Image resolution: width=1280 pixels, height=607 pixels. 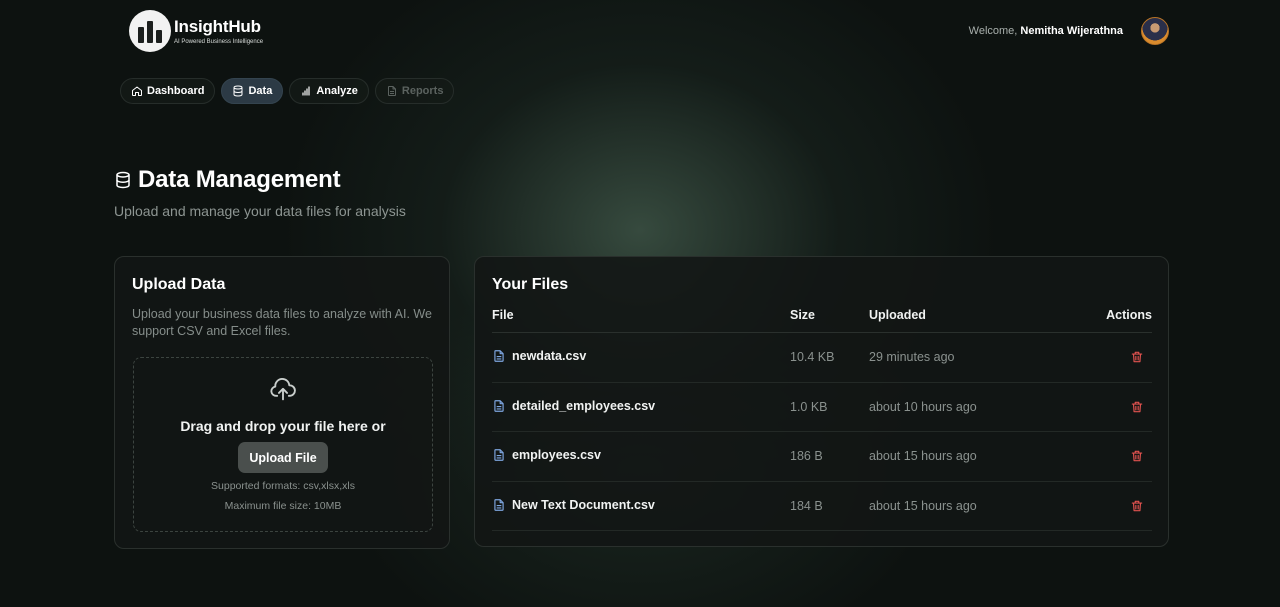 What do you see at coordinates (556, 455) in the screenshot?
I see `file-name: employees.csv` at bounding box center [556, 455].